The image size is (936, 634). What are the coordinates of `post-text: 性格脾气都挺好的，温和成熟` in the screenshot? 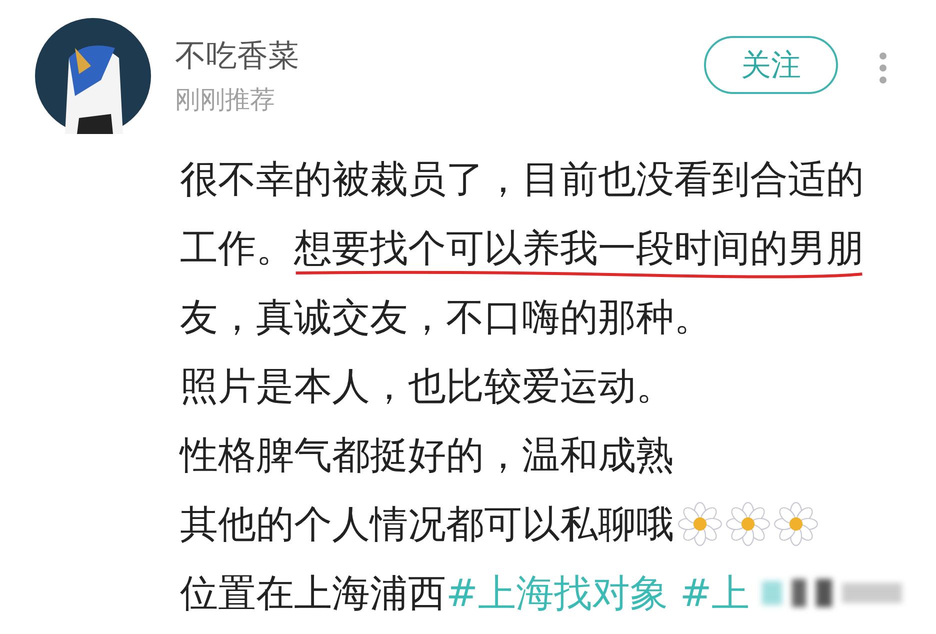 It's located at (427, 455).